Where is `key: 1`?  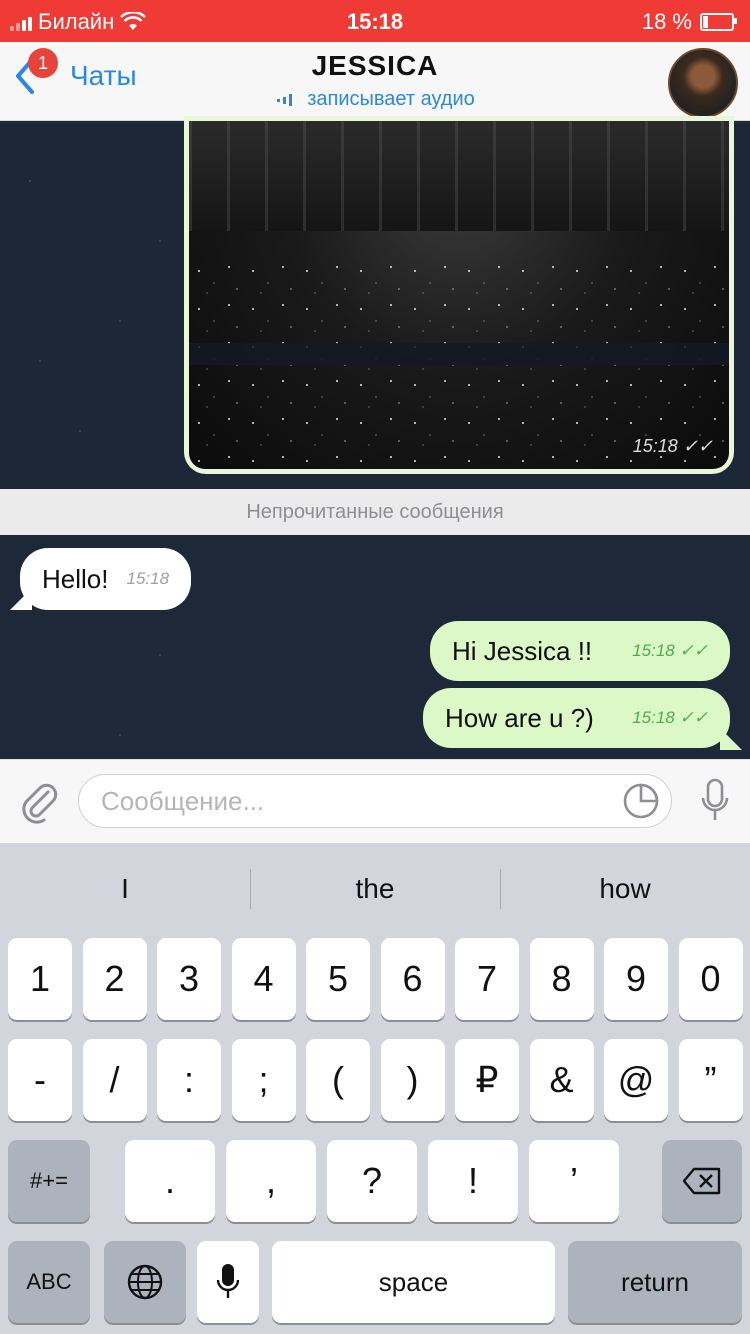 key: 1 is located at coordinates (40, 979).